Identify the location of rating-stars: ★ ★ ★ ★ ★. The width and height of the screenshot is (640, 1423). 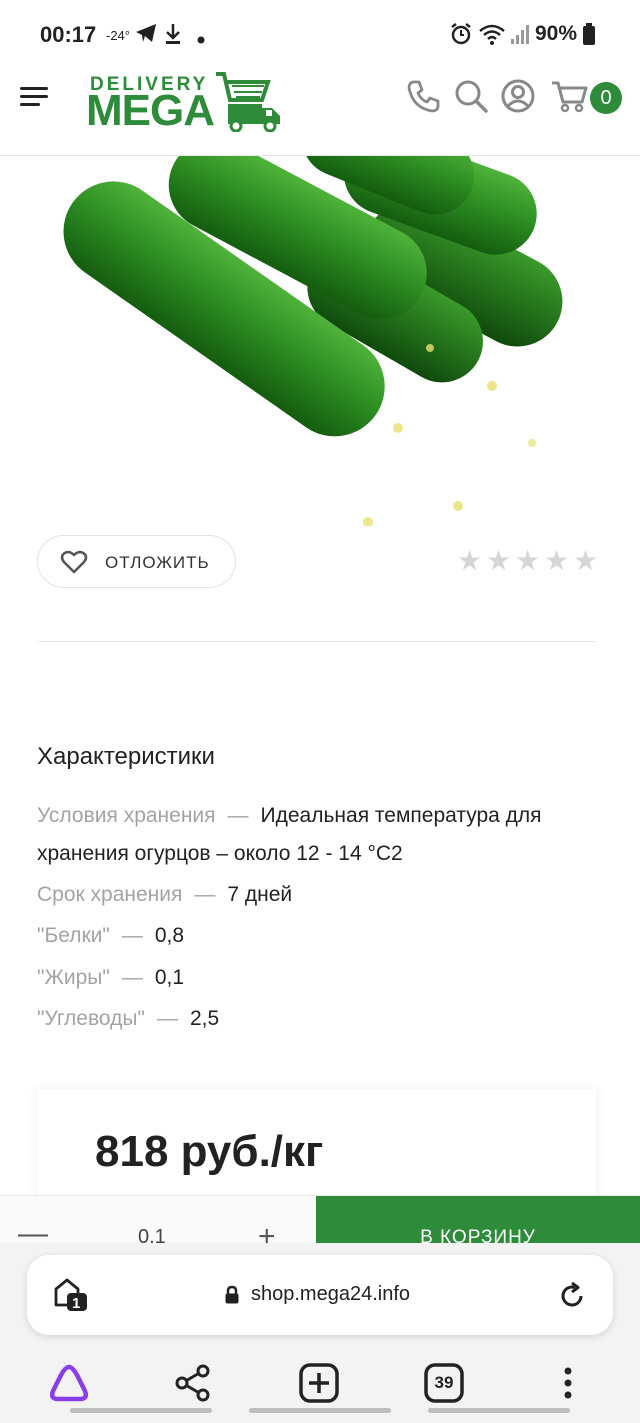
(527, 561).